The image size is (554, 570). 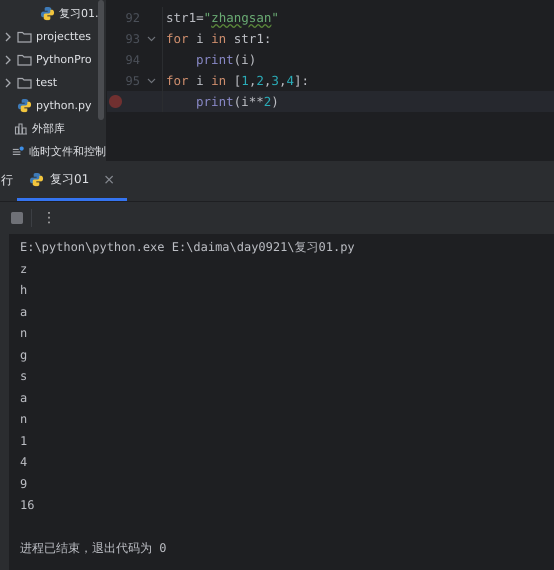 What do you see at coordinates (24, 441) in the screenshot?
I see `console-line: 1` at bounding box center [24, 441].